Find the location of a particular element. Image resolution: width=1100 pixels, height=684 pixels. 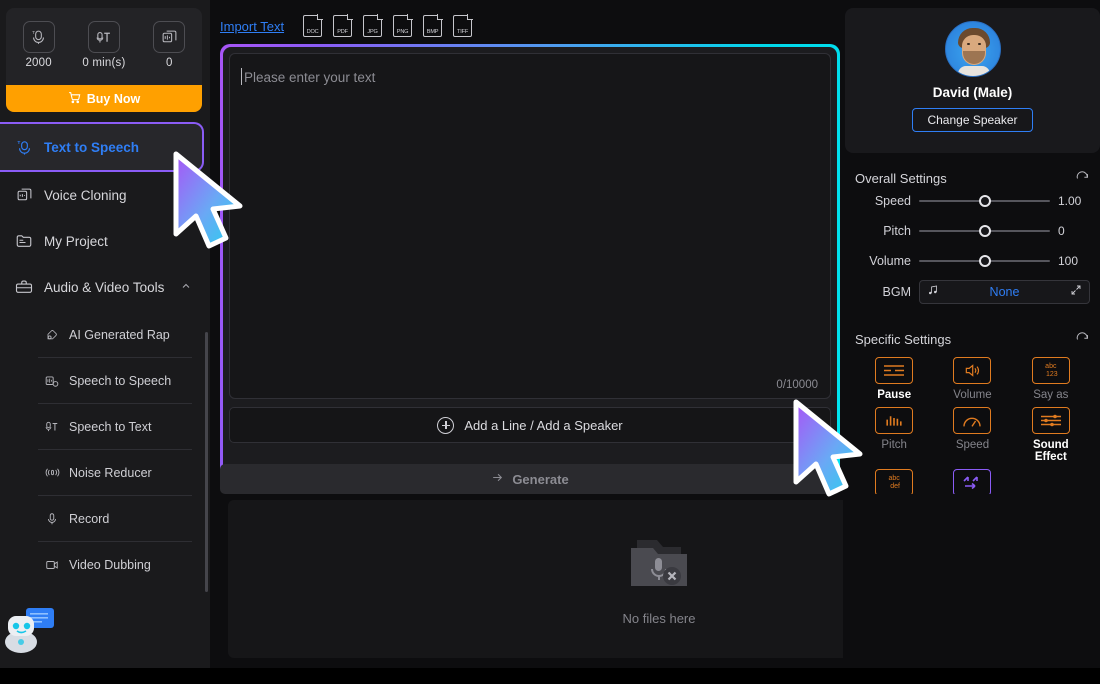

music-note-icon is located at coordinates (933, 292).